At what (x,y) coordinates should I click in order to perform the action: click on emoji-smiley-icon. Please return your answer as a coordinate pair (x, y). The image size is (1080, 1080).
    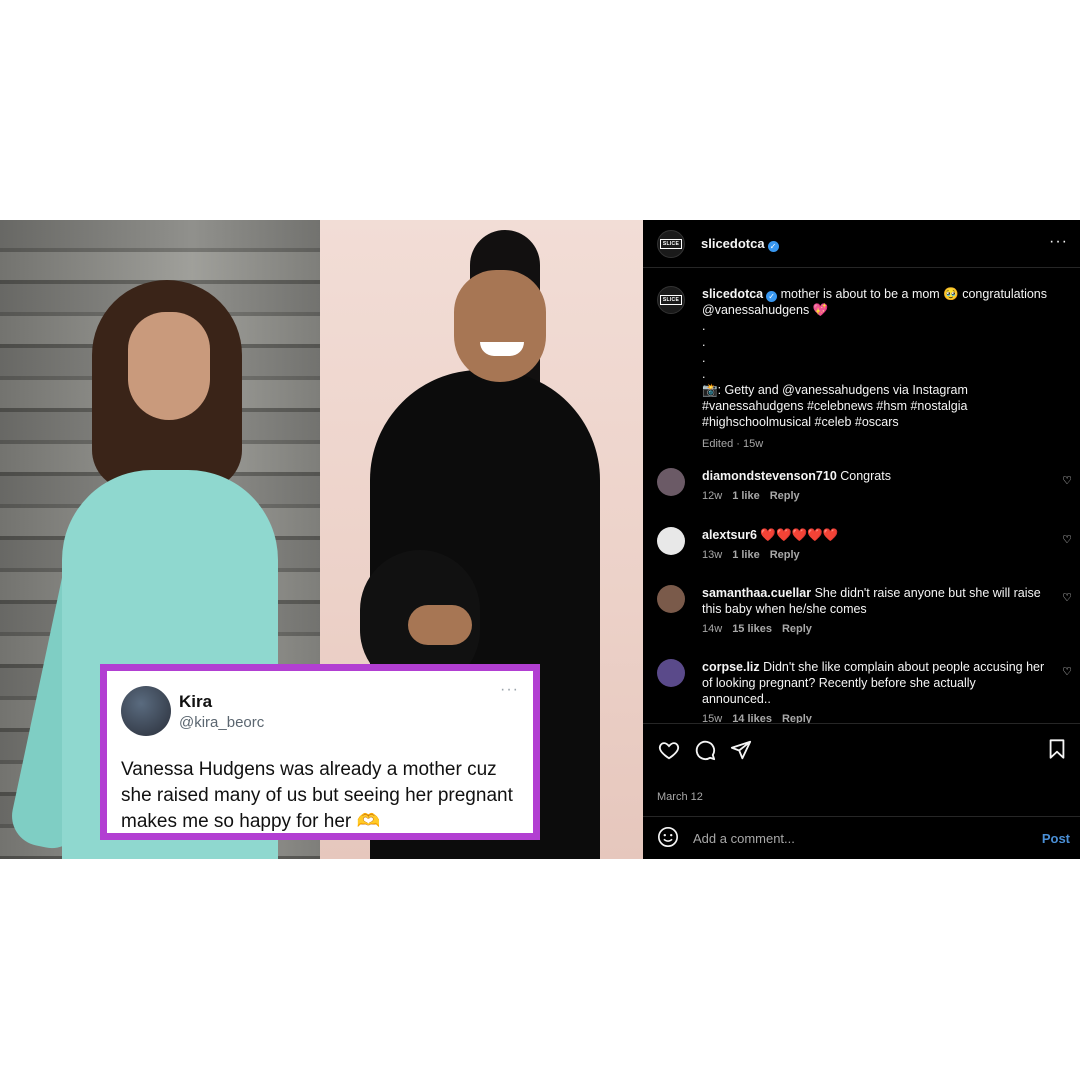
    Looking at the image, I should click on (668, 838).